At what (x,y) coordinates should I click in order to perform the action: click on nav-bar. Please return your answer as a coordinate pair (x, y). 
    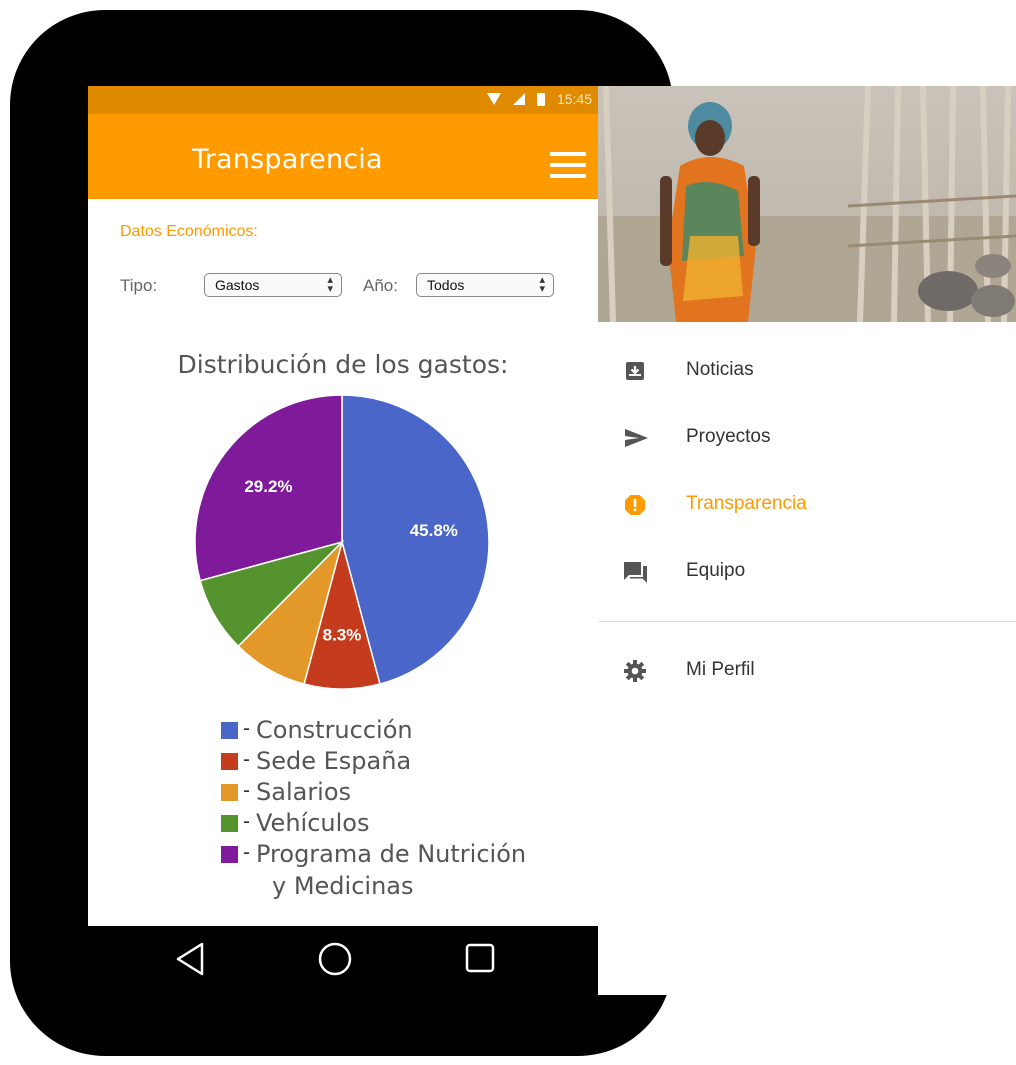
    Looking at the image, I should click on (335, 959).